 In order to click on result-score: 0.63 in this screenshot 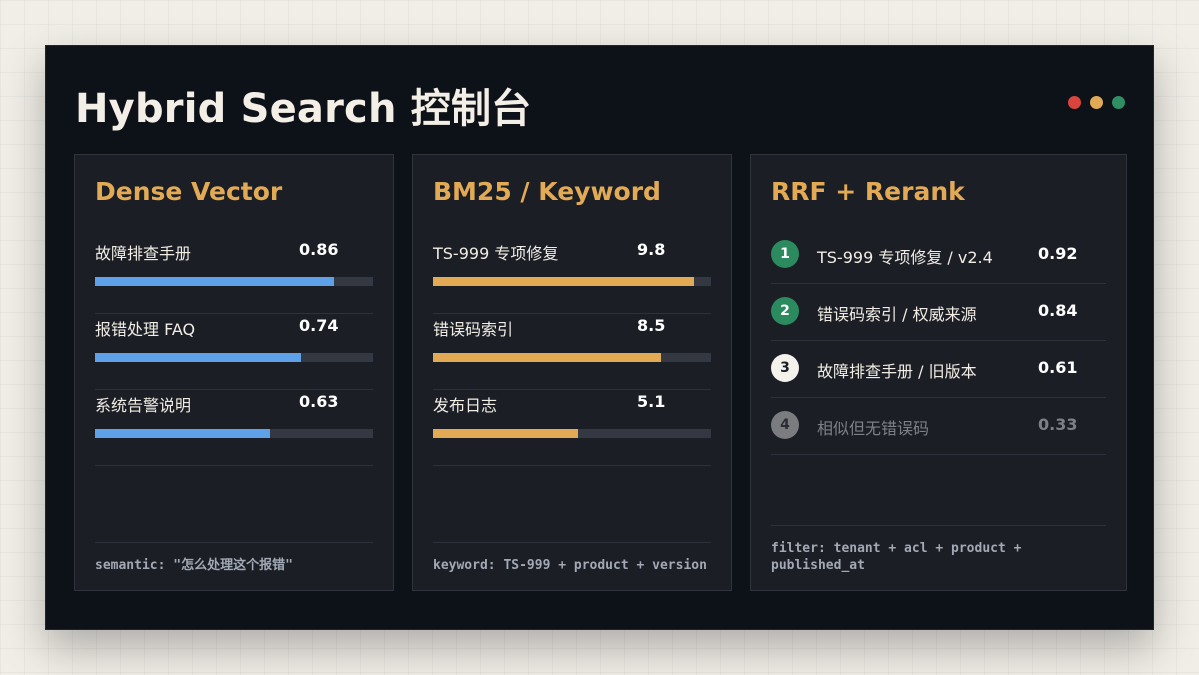, I will do `click(319, 401)`.